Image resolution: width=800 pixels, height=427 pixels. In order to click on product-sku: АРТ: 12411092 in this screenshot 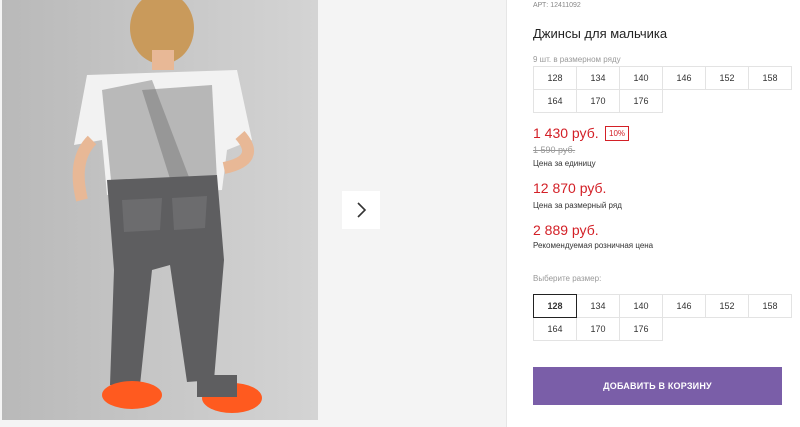, I will do `click(557, 5)`.